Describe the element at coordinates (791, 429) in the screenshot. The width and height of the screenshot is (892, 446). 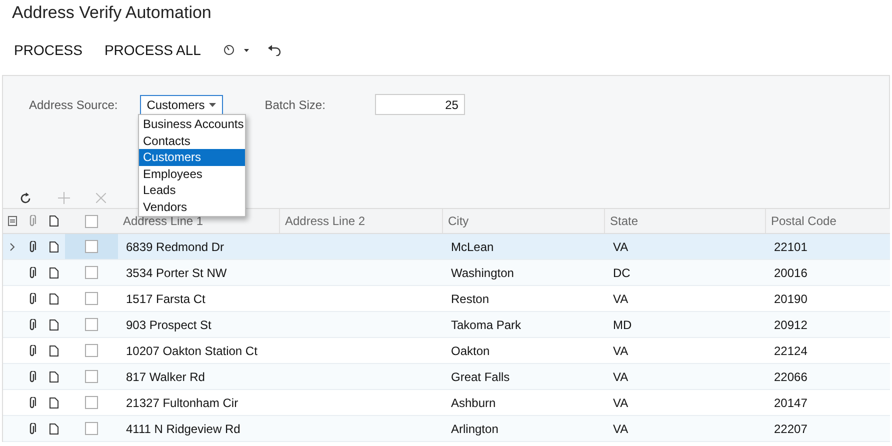
I see `table-cell: 22207` at that location.